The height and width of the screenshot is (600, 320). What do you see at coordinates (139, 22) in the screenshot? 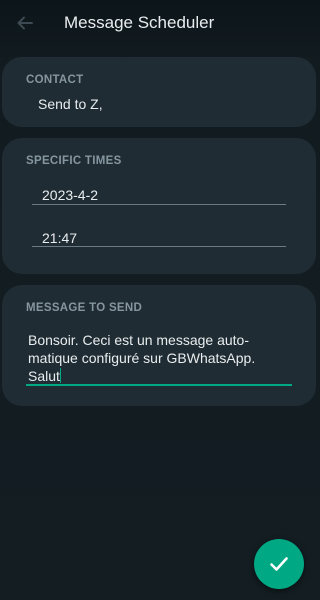
I see `page-title: Message Scheduler` at bounding box center [139, 22].